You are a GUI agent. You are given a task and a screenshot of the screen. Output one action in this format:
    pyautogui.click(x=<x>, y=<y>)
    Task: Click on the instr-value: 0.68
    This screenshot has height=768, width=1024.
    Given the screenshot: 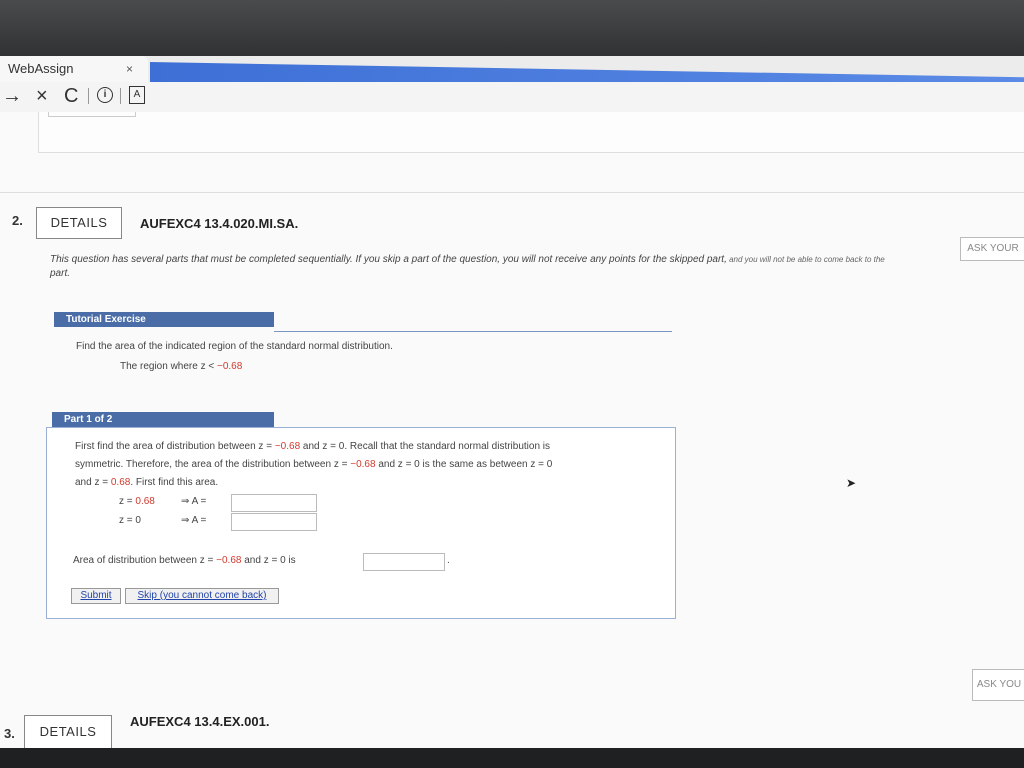 What is the action you would take?
    pyautogui.click(x=120, y=482)
    